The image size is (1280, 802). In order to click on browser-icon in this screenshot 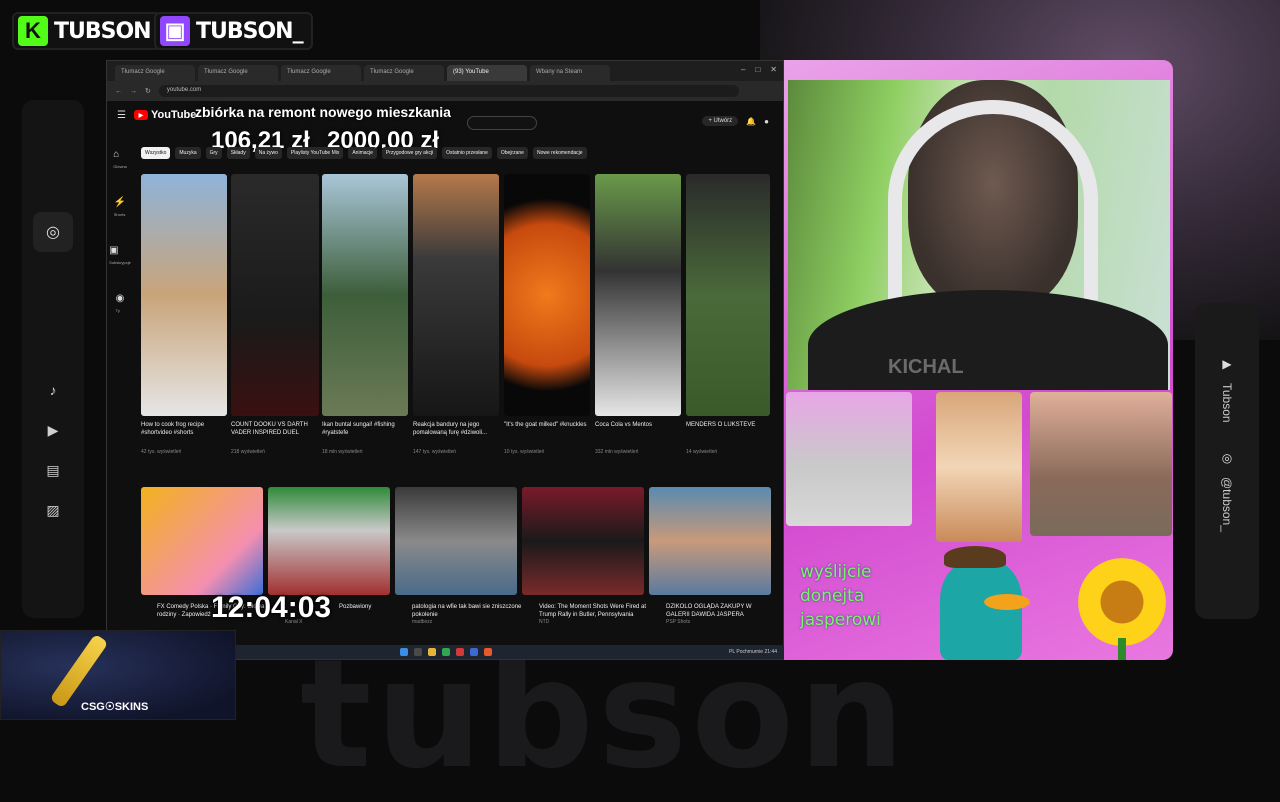, I will do `click(446, 652)`.